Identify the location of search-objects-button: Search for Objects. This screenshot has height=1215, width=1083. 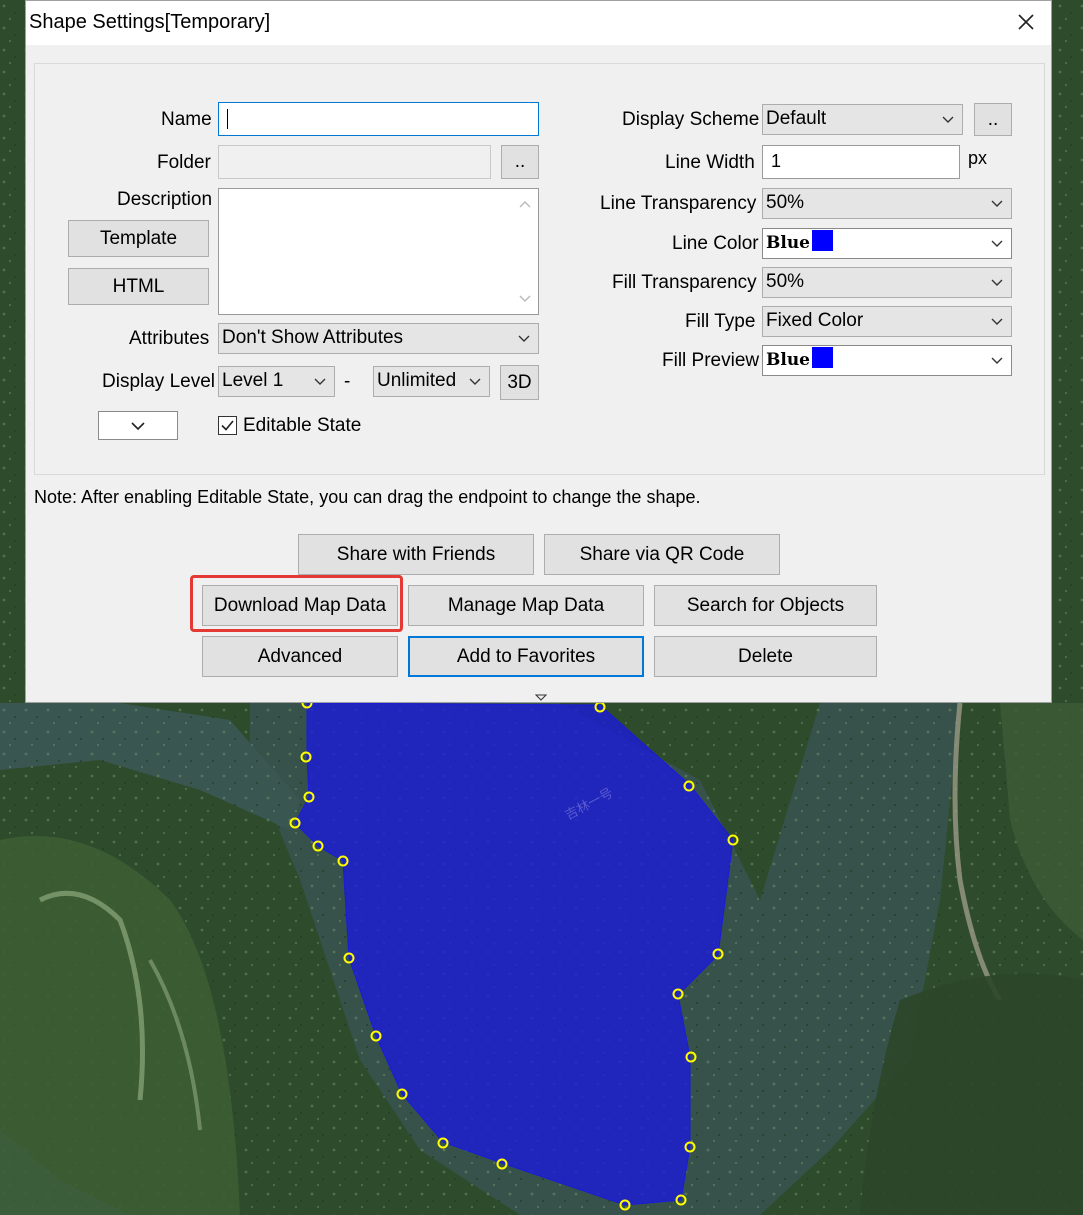
(765, 605).